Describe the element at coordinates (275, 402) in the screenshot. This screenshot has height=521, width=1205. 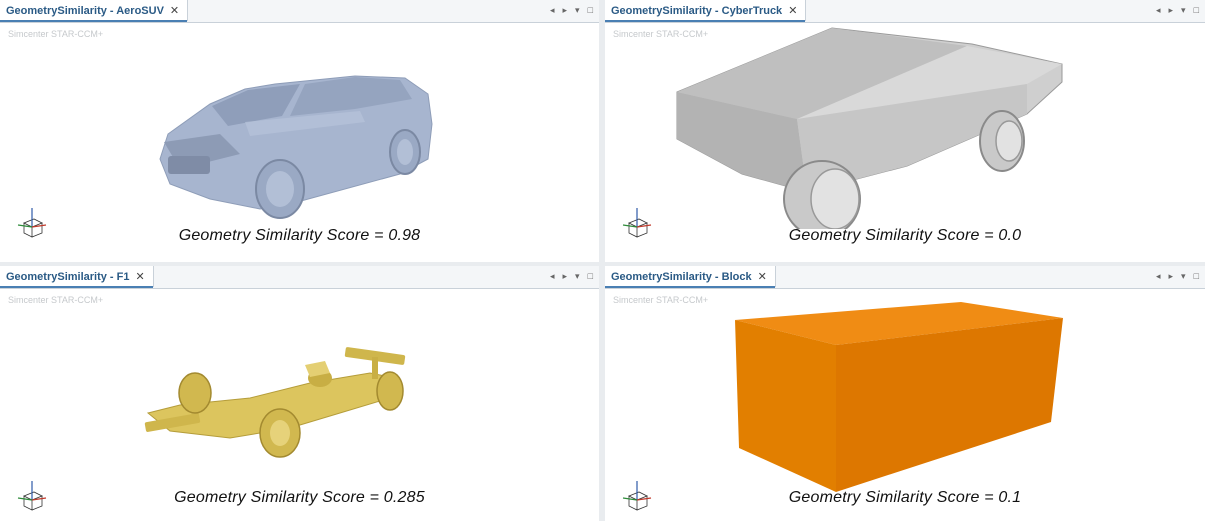
I see `f1-car-model` at that location.